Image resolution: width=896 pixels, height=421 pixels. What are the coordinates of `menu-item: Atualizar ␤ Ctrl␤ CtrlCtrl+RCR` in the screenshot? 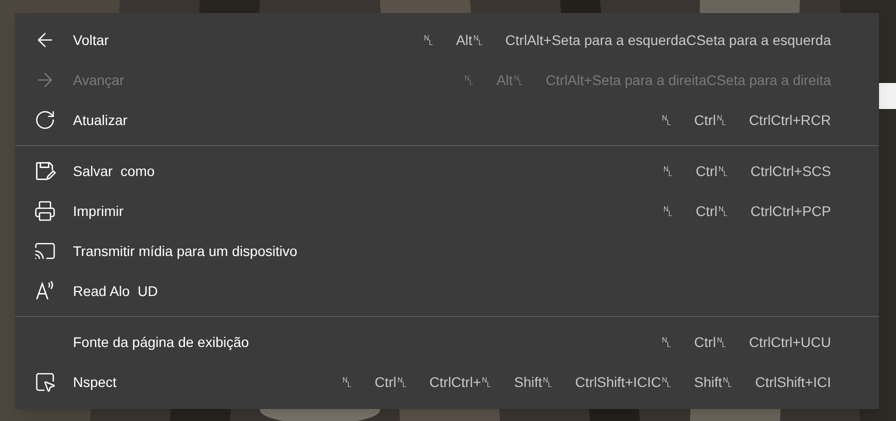 It's located at (447, 120).